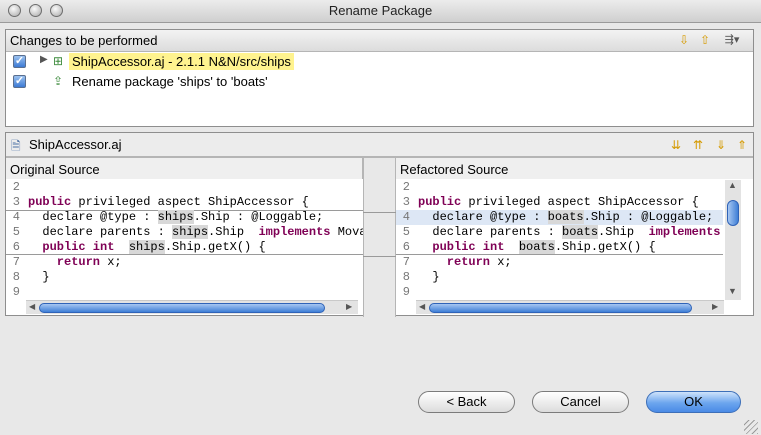 The width and height of the screenshot is (761, 435). What do you see at coordinates (58, 61) in the screenshot?
I see `aspect-file-icon: ⊞` at bounding box center [58, 61].